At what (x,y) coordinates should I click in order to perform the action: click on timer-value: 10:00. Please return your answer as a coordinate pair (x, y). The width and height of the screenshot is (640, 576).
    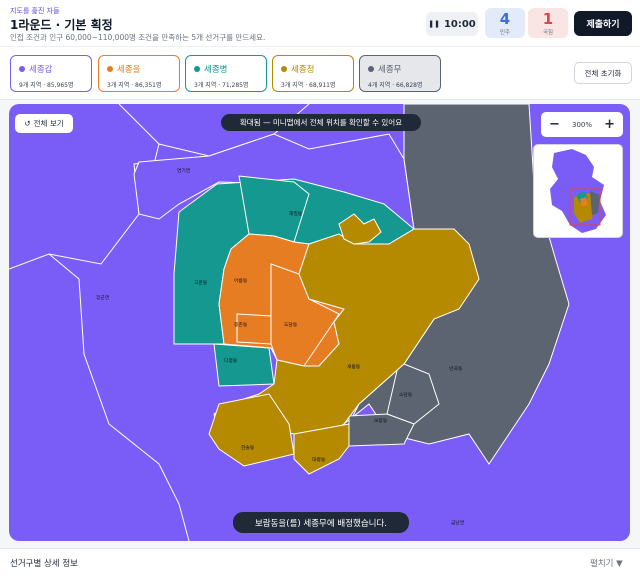
    Looking at the image, I should click on (459, 24).